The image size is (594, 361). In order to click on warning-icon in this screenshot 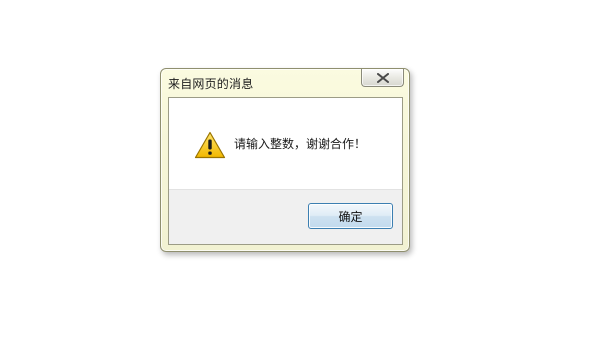, I will do `click(210, 145)`.